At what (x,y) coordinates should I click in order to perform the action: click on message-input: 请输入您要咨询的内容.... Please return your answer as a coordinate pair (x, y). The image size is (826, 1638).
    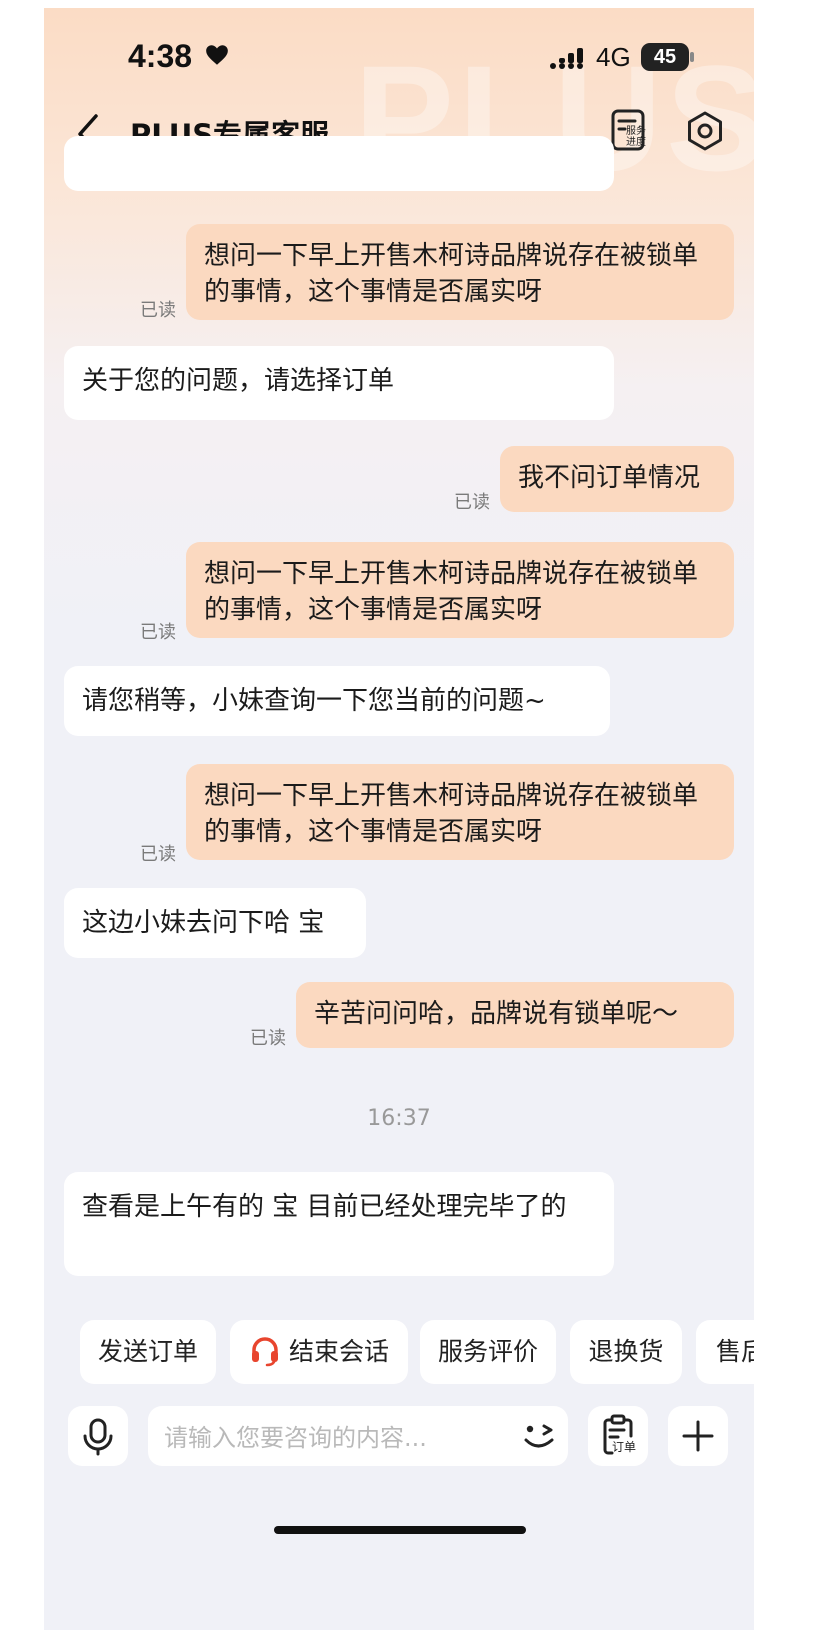
    Looking at the image, I should click on (358, 1436).